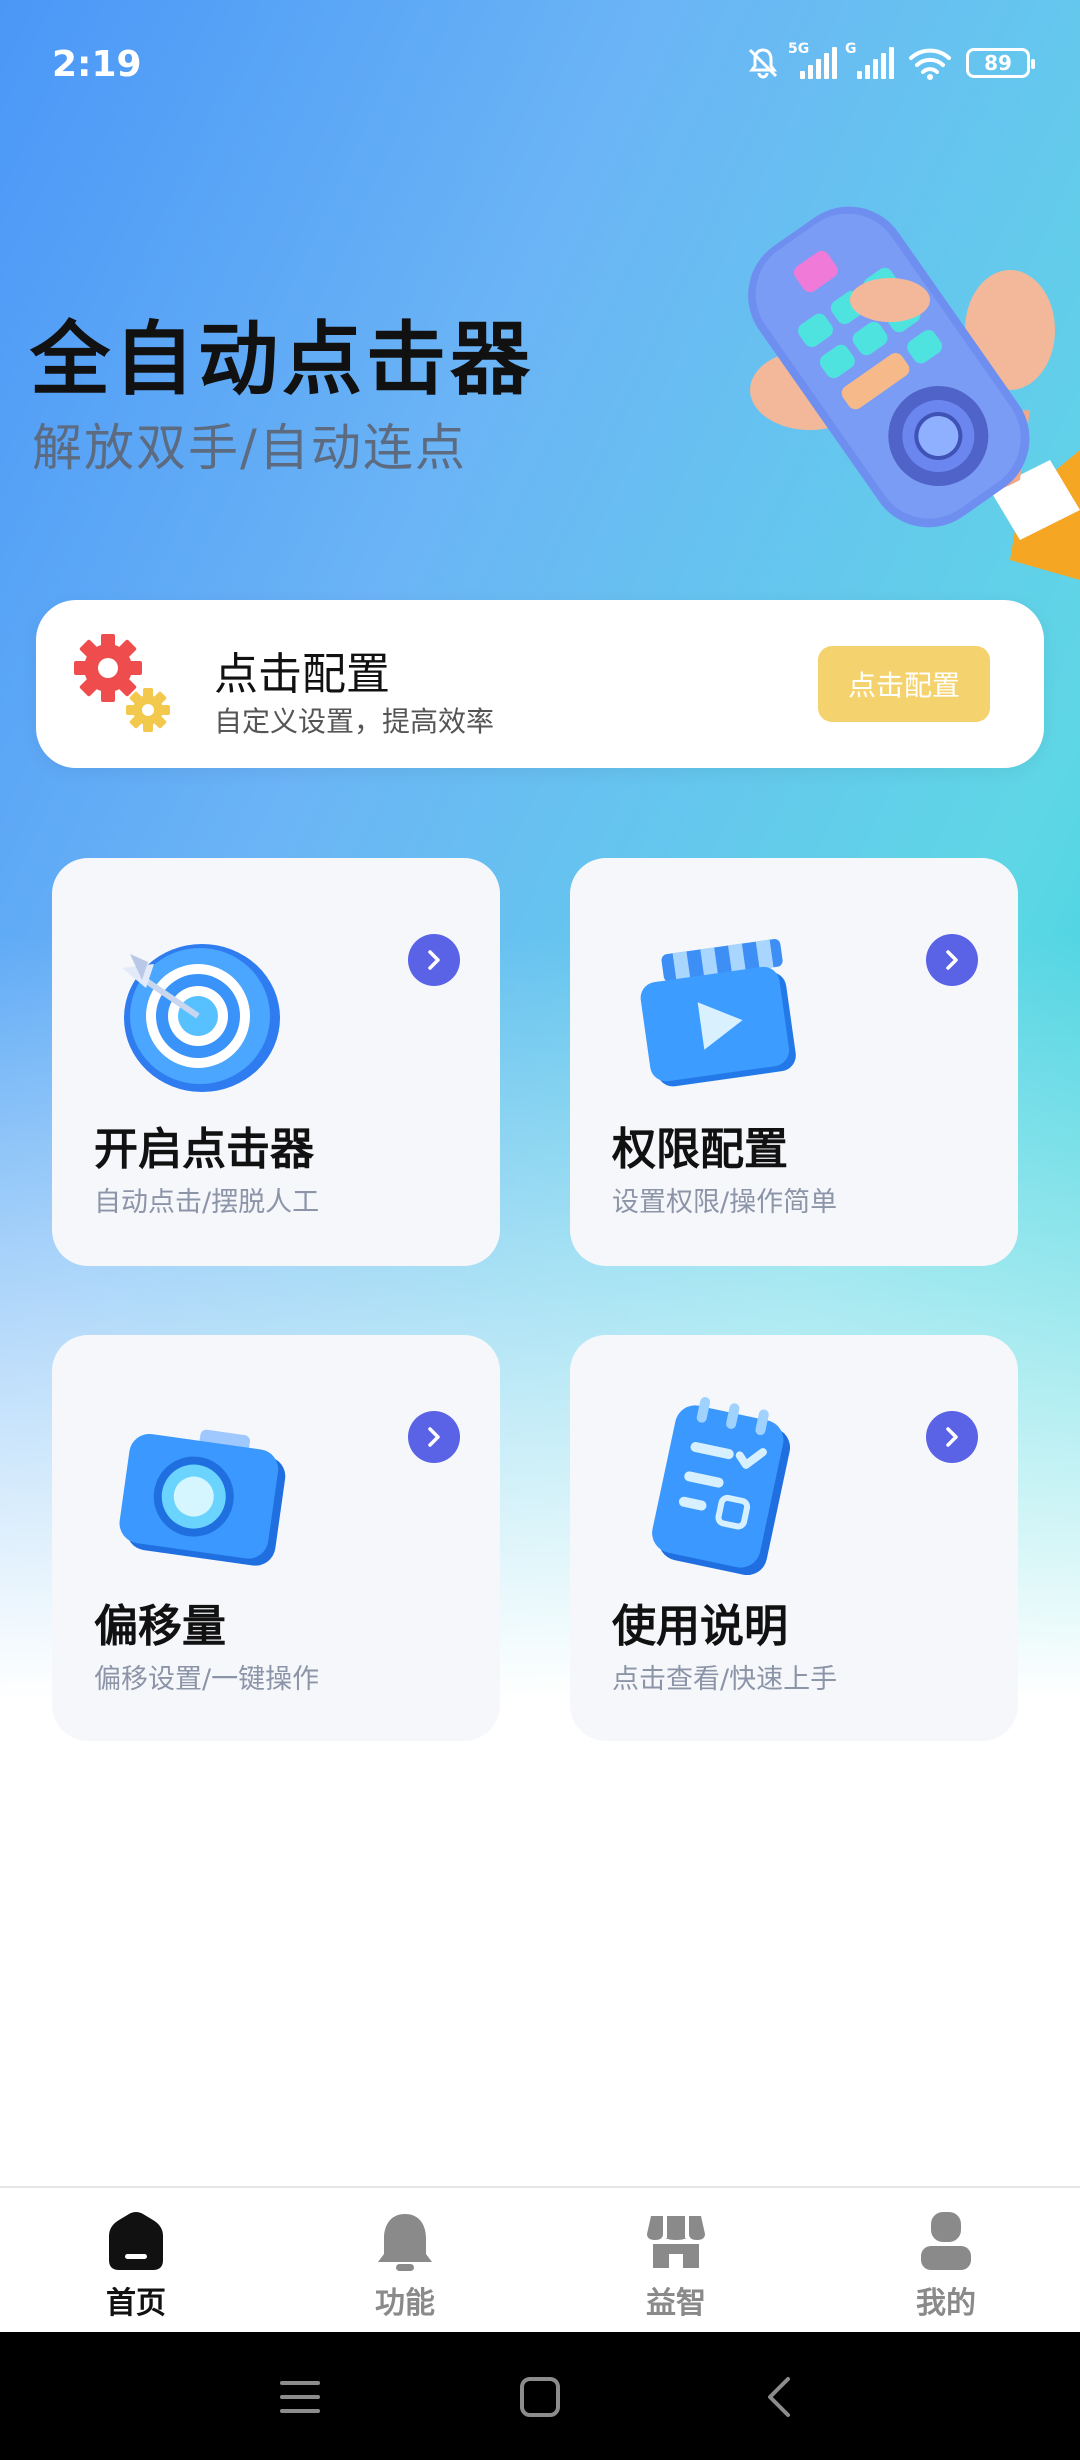  What do you see at coordinates (946, 2241) in the screenshot?
I see `user-icon` at bounding box center [946, 2241].